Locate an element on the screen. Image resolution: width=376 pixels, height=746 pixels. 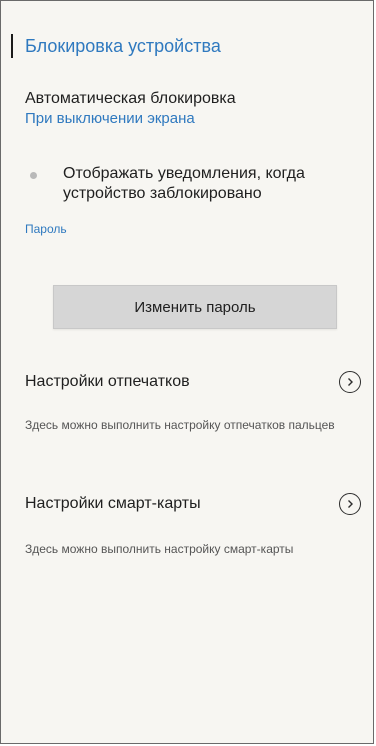
auto-lock-value: При выключении экрана is located at coordinates (195, 119).